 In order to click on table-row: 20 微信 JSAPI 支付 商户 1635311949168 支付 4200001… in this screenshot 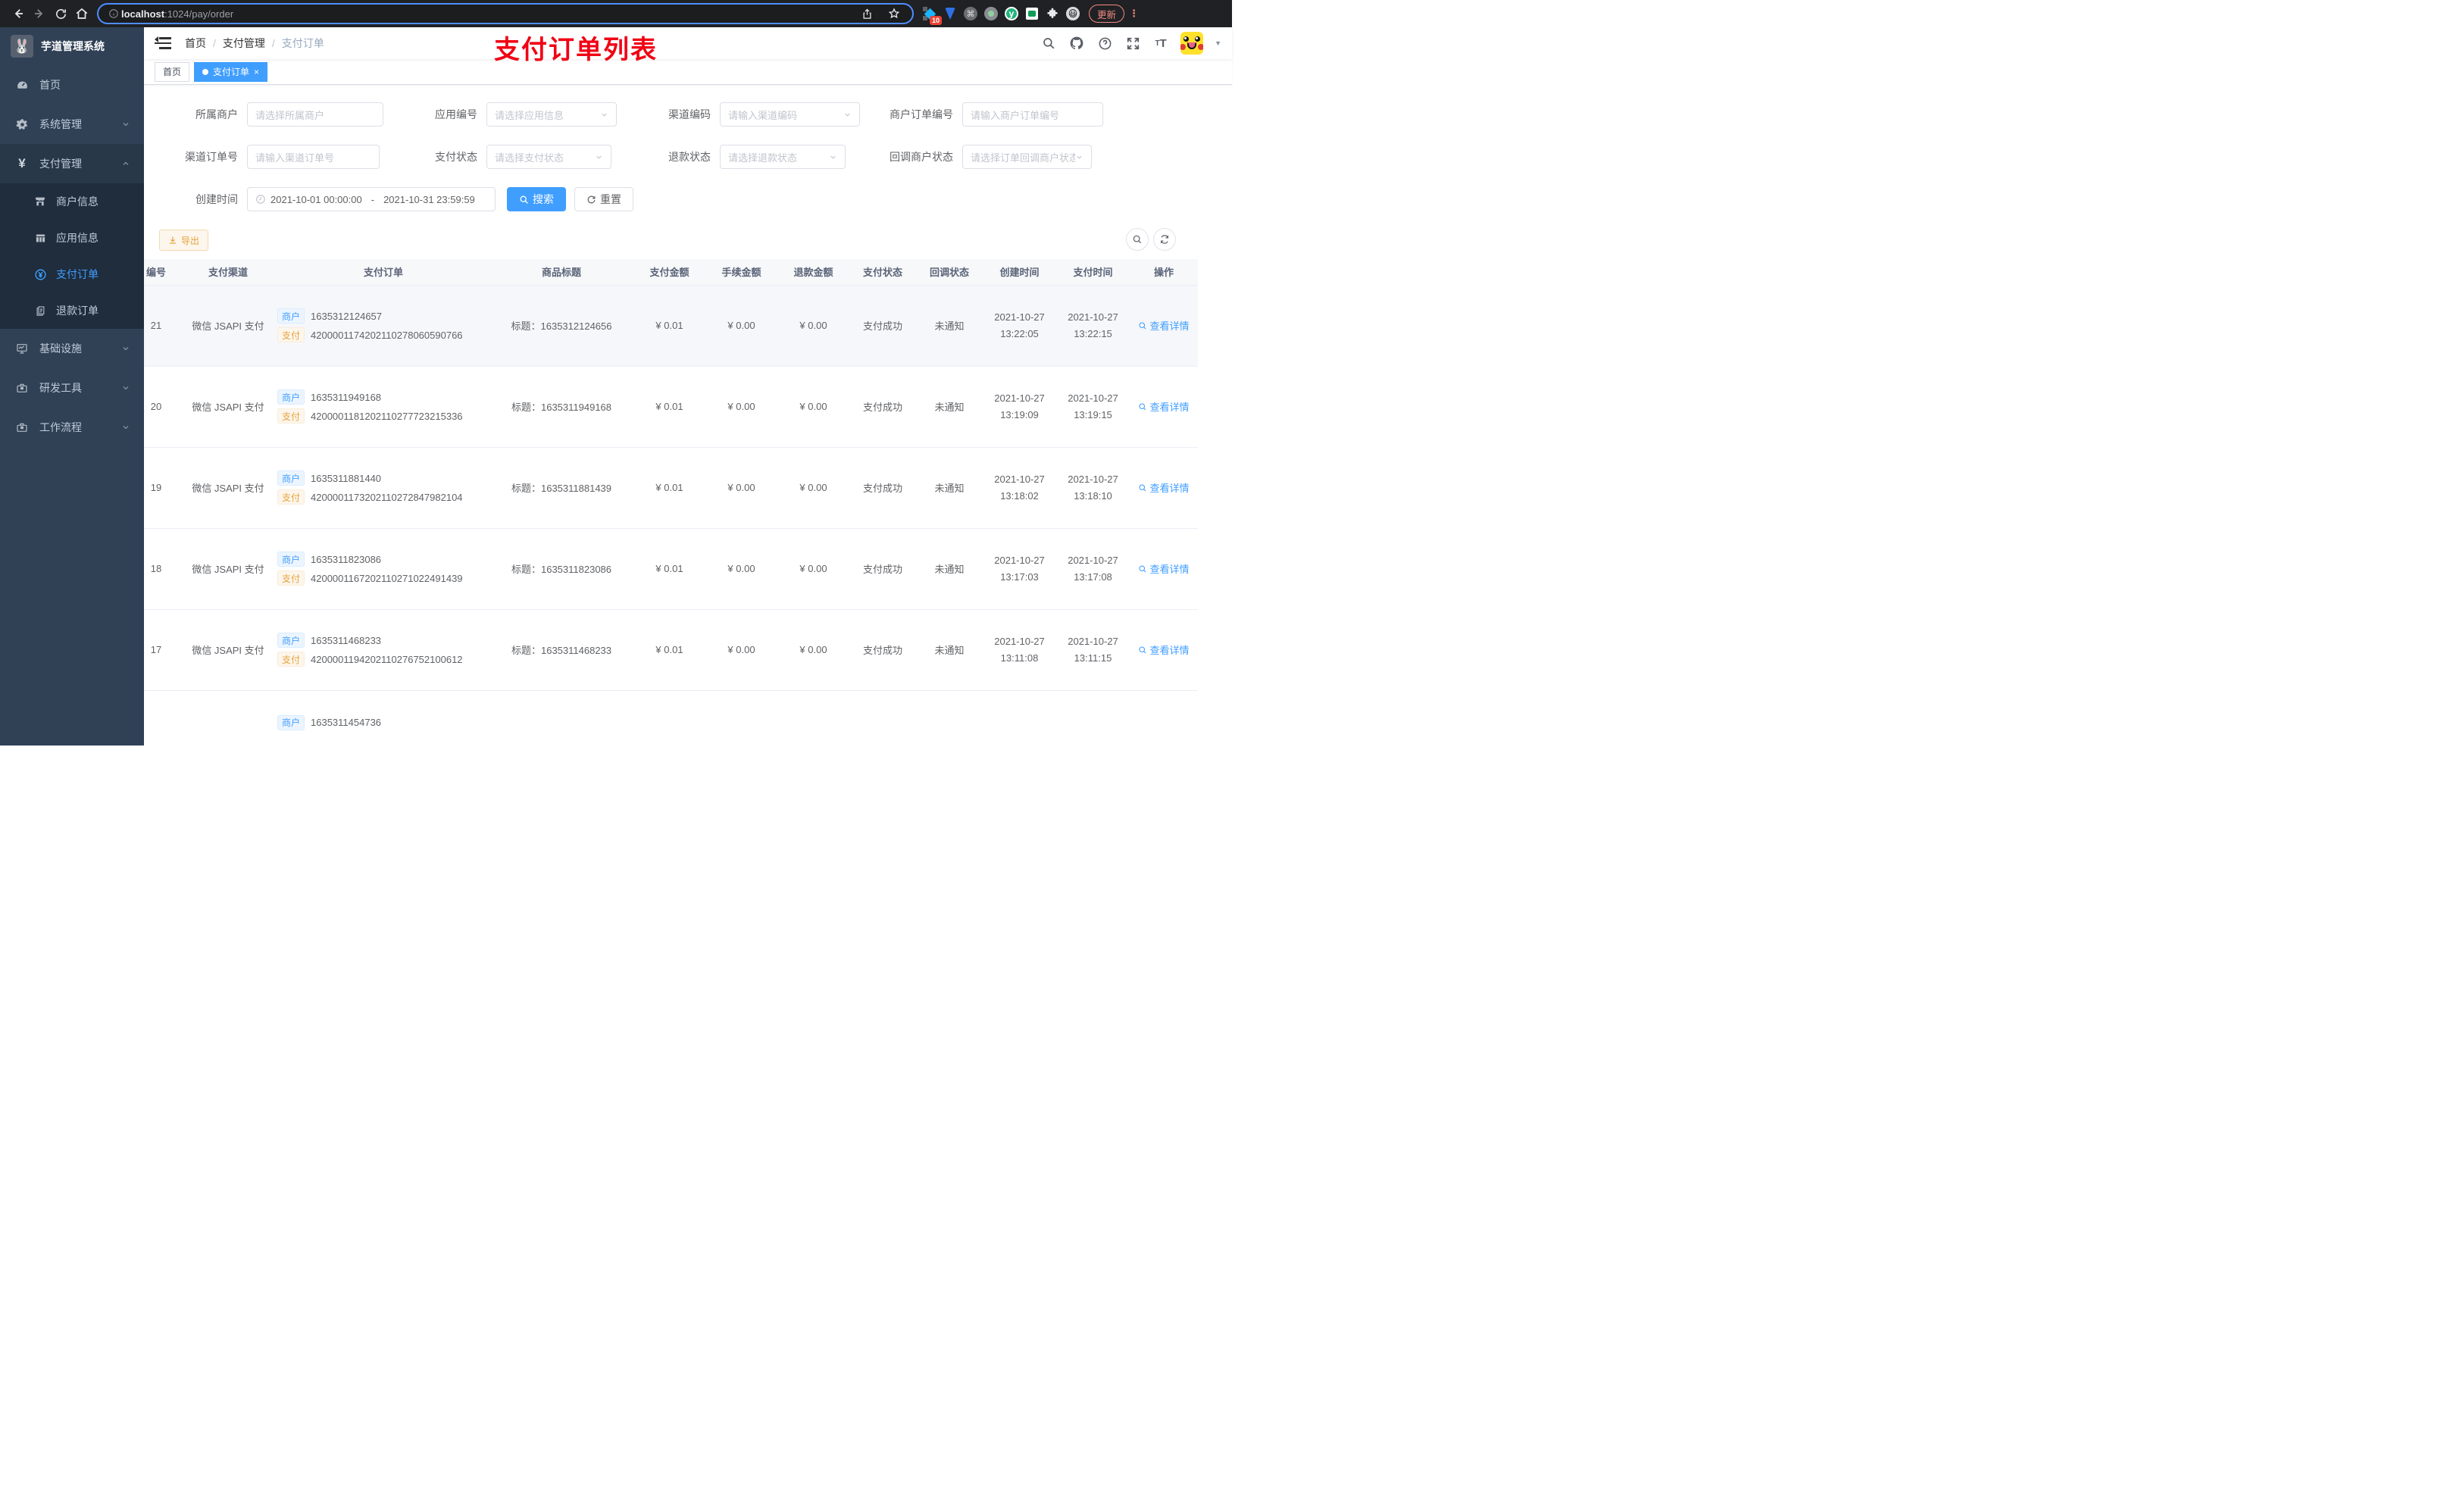, I will do `click(671, 407)`.